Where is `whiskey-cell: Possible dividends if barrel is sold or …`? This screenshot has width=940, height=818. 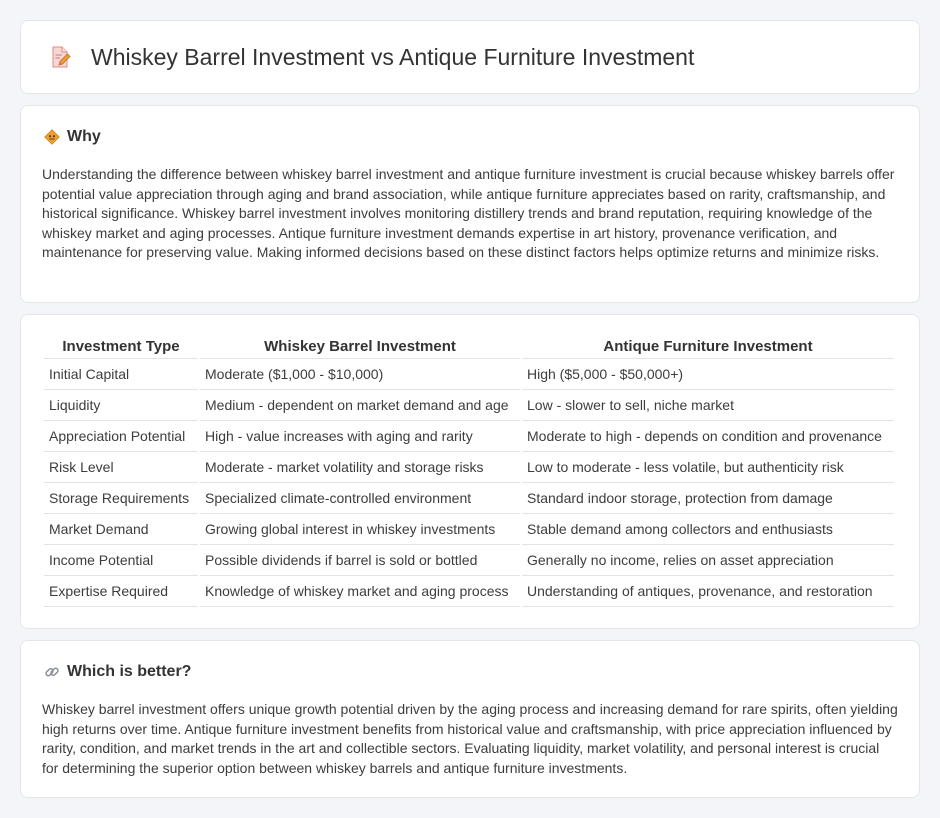 whiskey-cell: Possible dividends if barrel is sold or … is located at coordinates (360, 560).